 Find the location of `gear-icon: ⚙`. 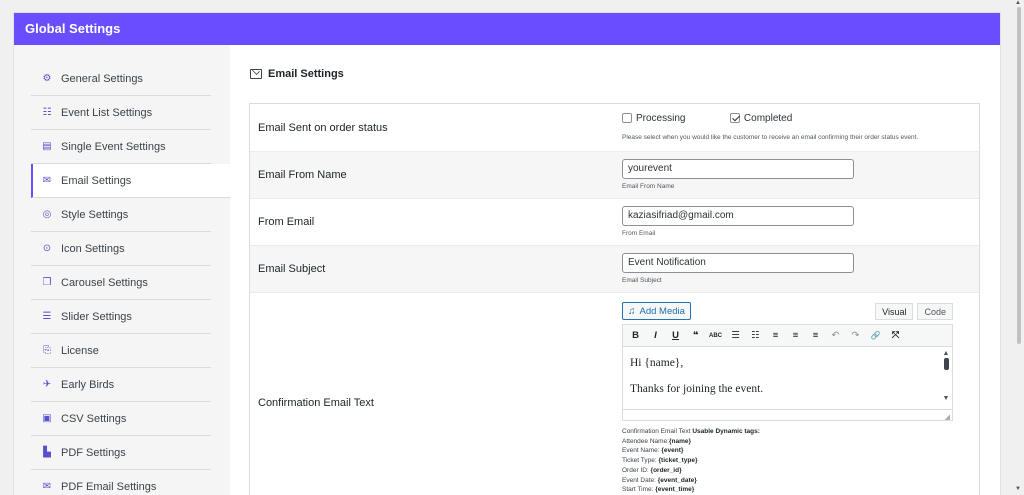

gear-icon: ⚙ is located at coordinates (47, 78).